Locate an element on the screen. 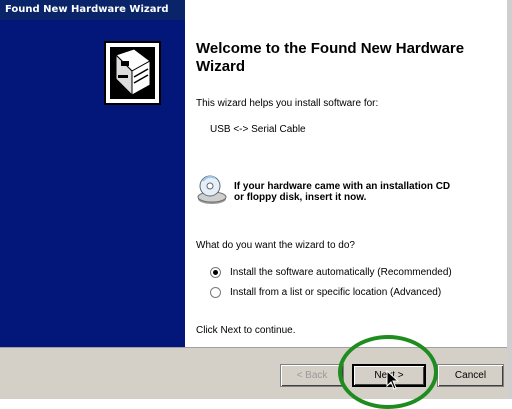  cd-instruction-line-2: or floppy disk, insert it now. is located at coordinates (300, 197).